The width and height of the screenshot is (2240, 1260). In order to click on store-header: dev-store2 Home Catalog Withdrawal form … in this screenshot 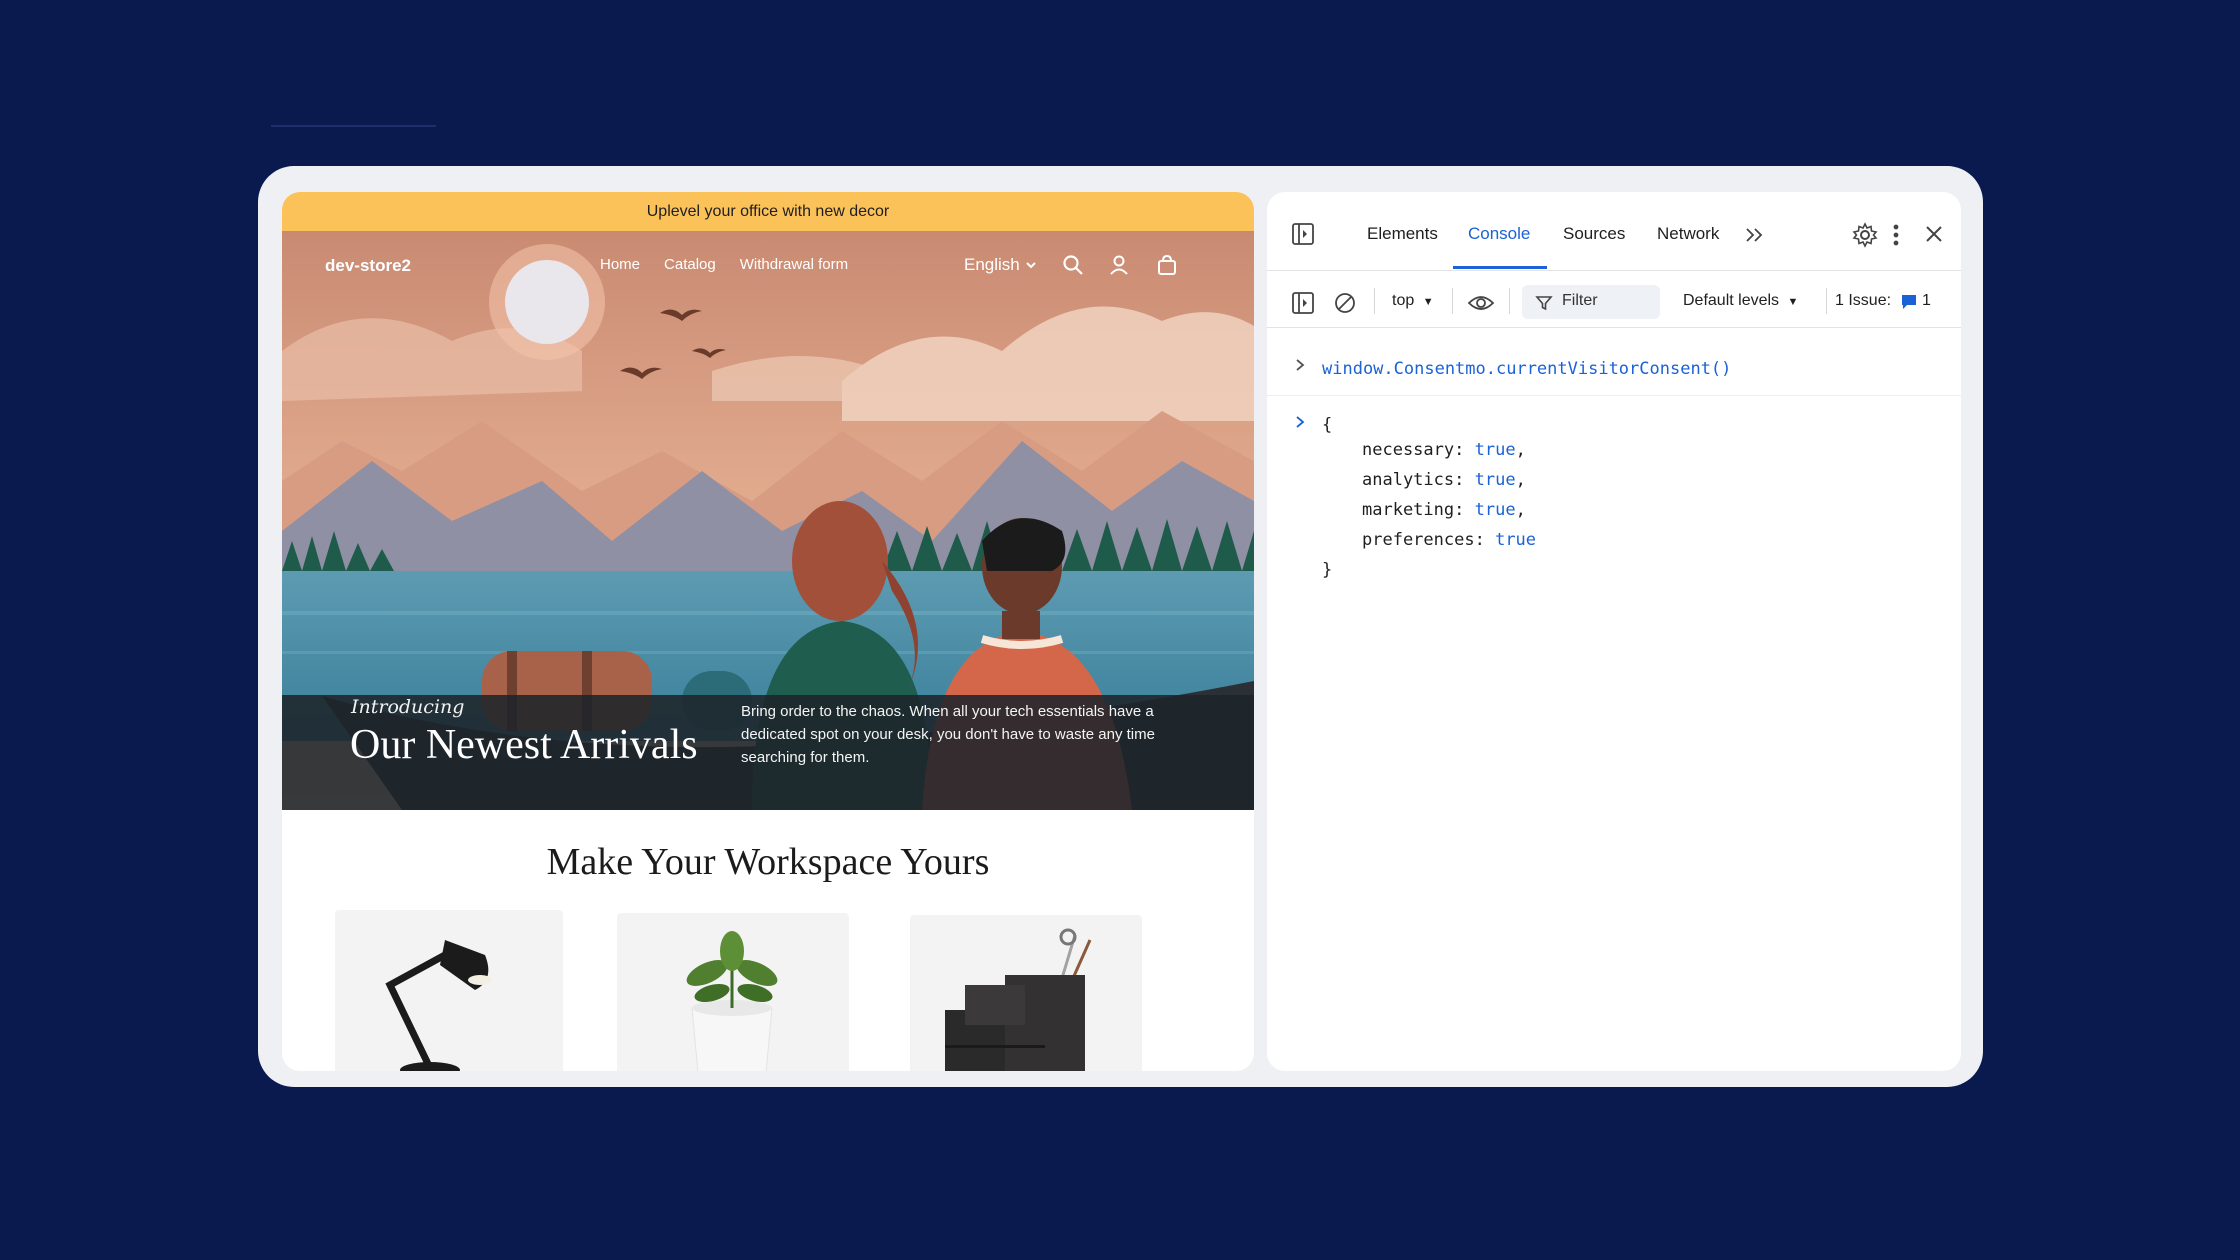, I will do `click(768, 268)`.